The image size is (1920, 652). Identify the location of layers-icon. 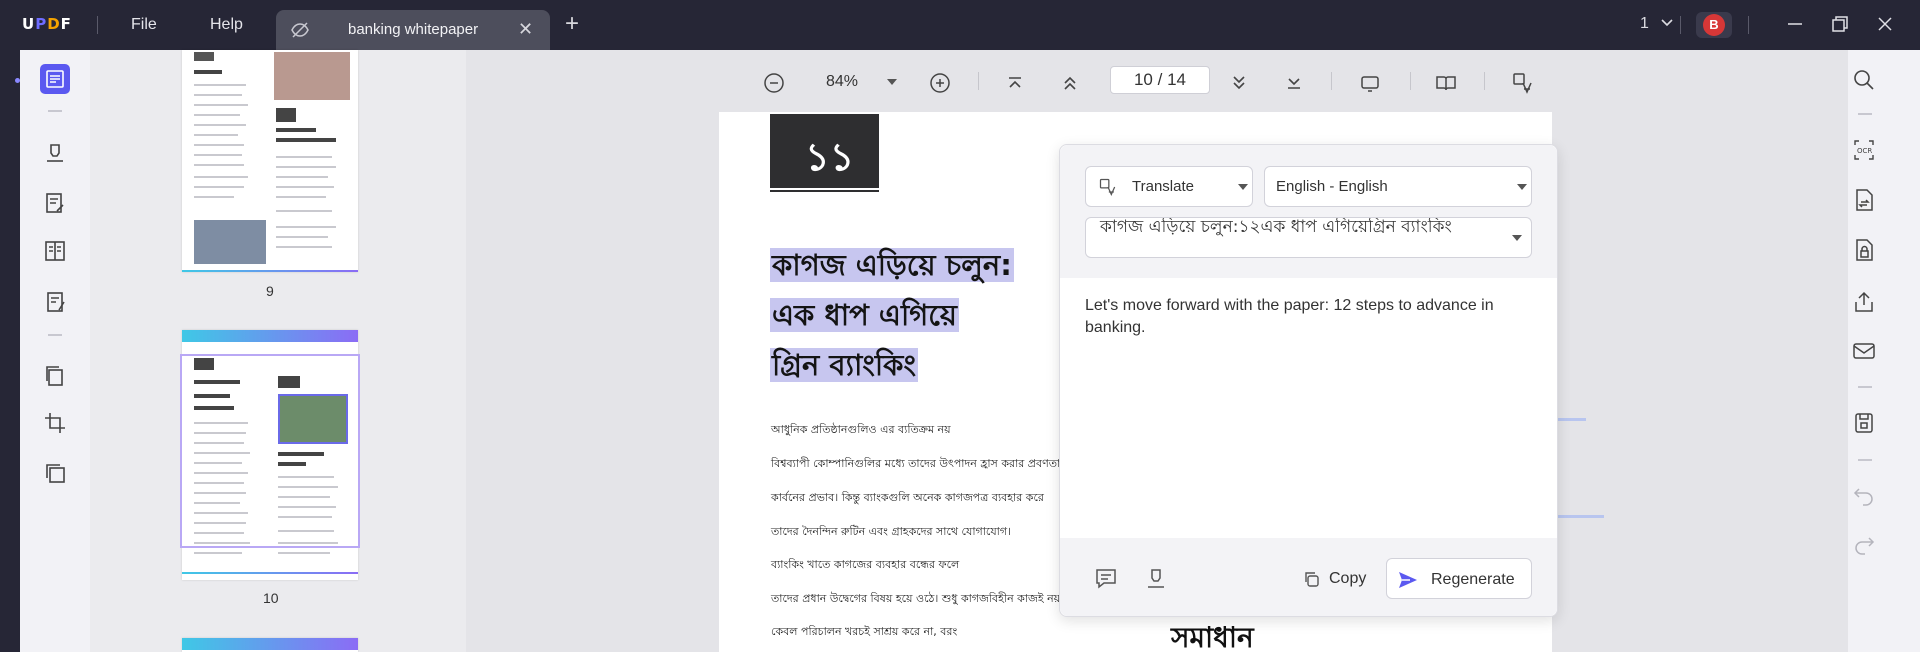
(55, 473).